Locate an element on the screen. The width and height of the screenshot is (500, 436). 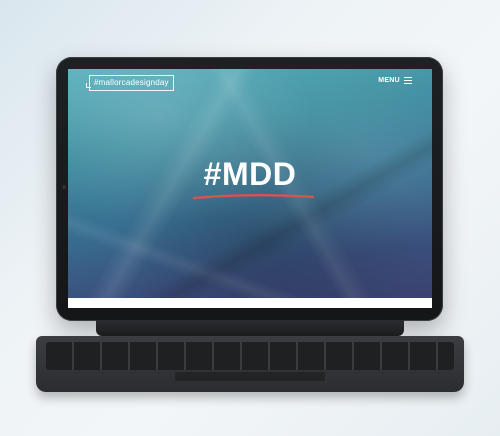
menu-button: MENU is located at coordinates (395, 80).